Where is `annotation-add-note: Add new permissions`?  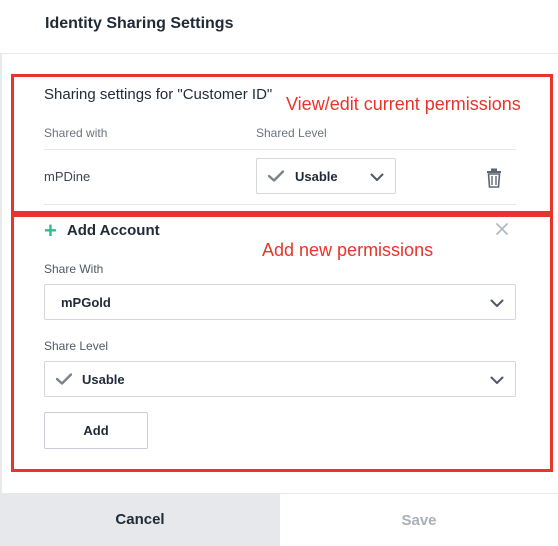 annotation-add-note: Add new permissions is located at coordinates (348, 250).